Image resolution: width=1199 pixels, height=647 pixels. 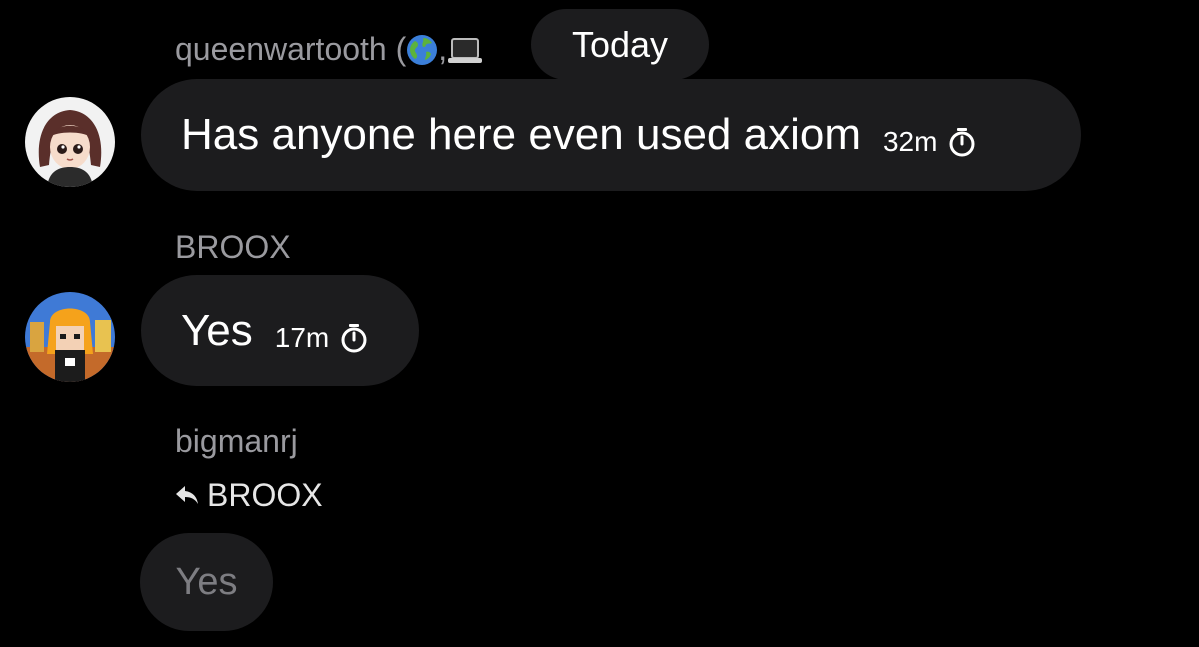 I want to click on message-bubble: Yes 17m, so click(x=280, y=330).